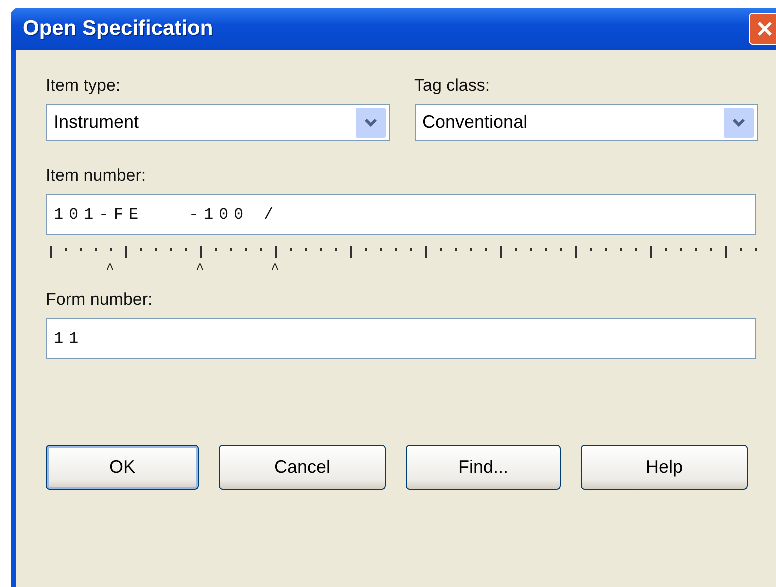 The height and width of the screenshot is (587, 776). Describe the element at coordinates (401, 214) in the screenshot. I see `item-number-field: 101-FE -100 /` at that location.